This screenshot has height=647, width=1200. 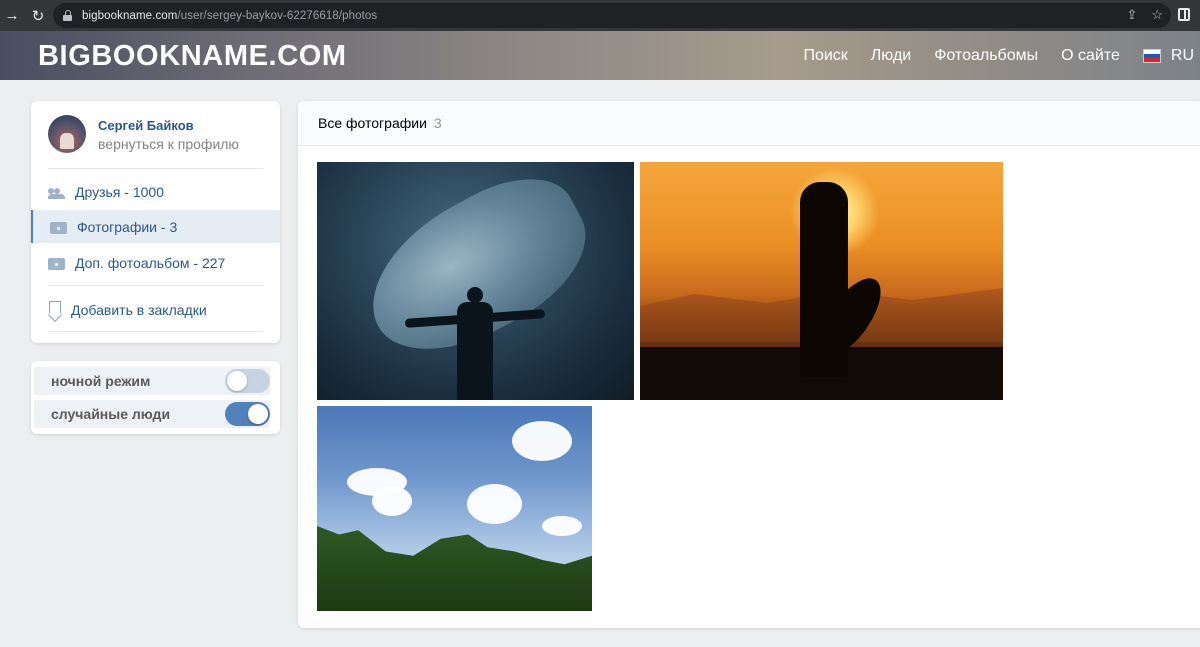 I want to click on photo-sunset-guitar, so click(x=821, y=281).